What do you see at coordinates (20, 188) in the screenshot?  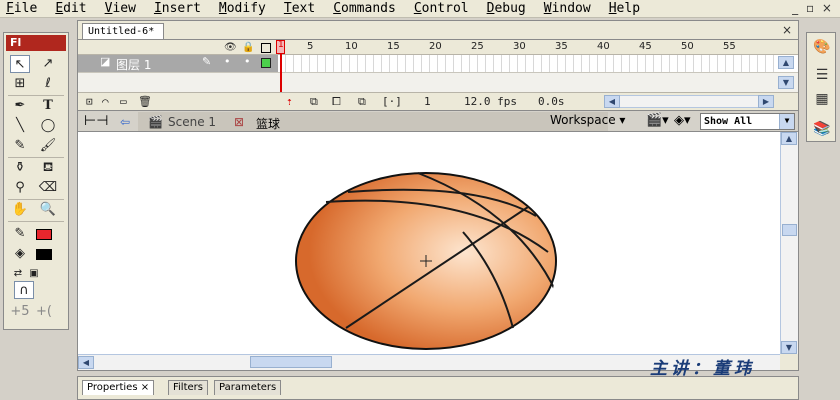 I see `eyedropper-tool-icon: ⚲` at bounding box center [20, 188].